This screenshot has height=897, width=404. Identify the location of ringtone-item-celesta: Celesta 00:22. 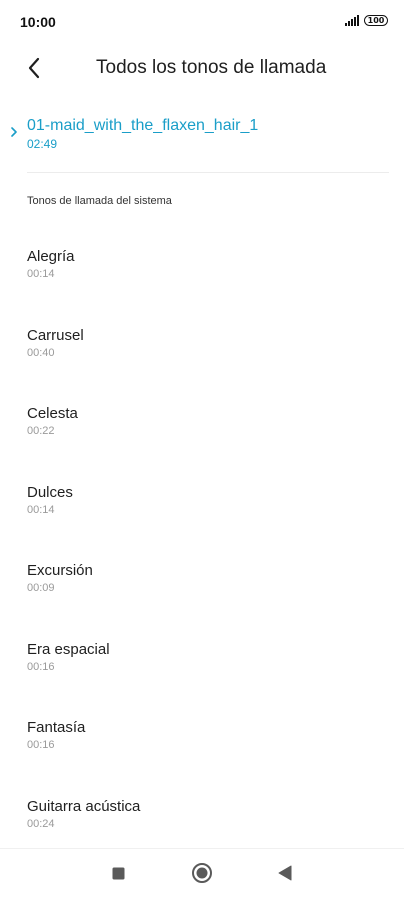
(202, 424).